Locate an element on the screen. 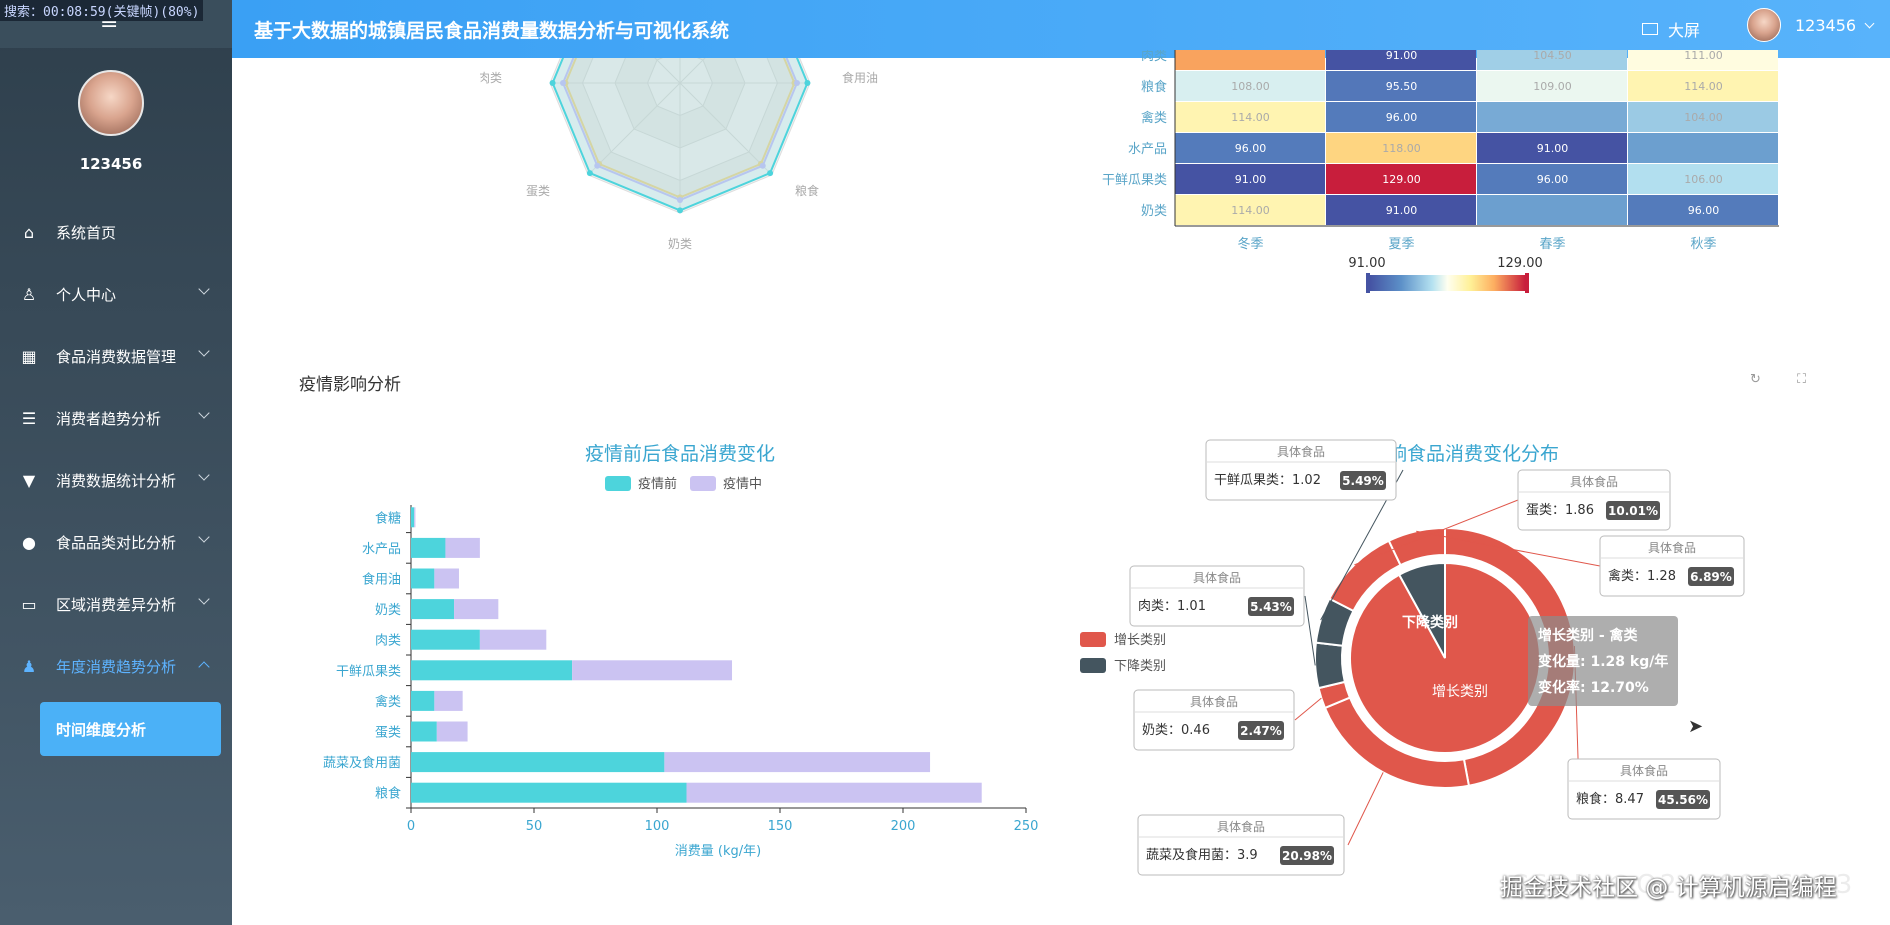  sidebar-subitem-time-dimension: 时间维度分析 is located at coordinates (130, 729).